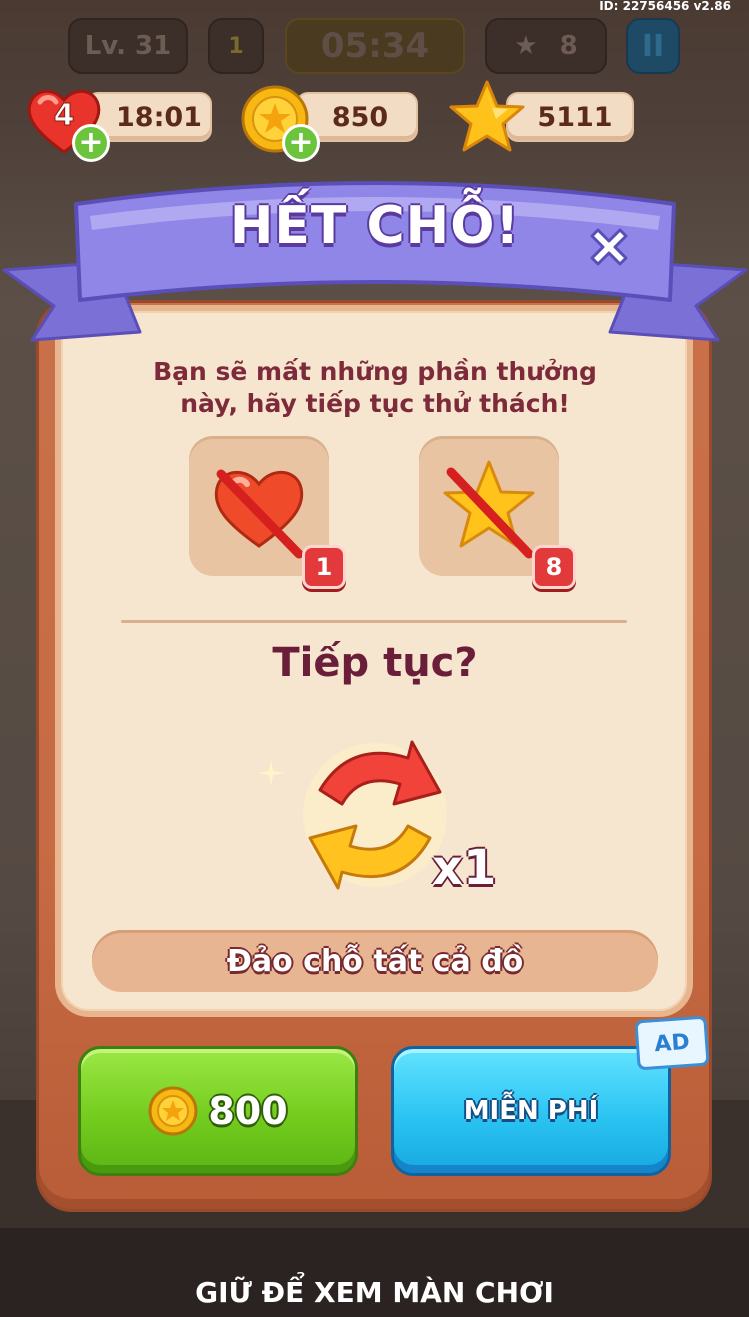 This screenshot has height=1317, width=749. I want to click on booster-description: Đảo chỗ tất cả đồ, so click(375, 961).